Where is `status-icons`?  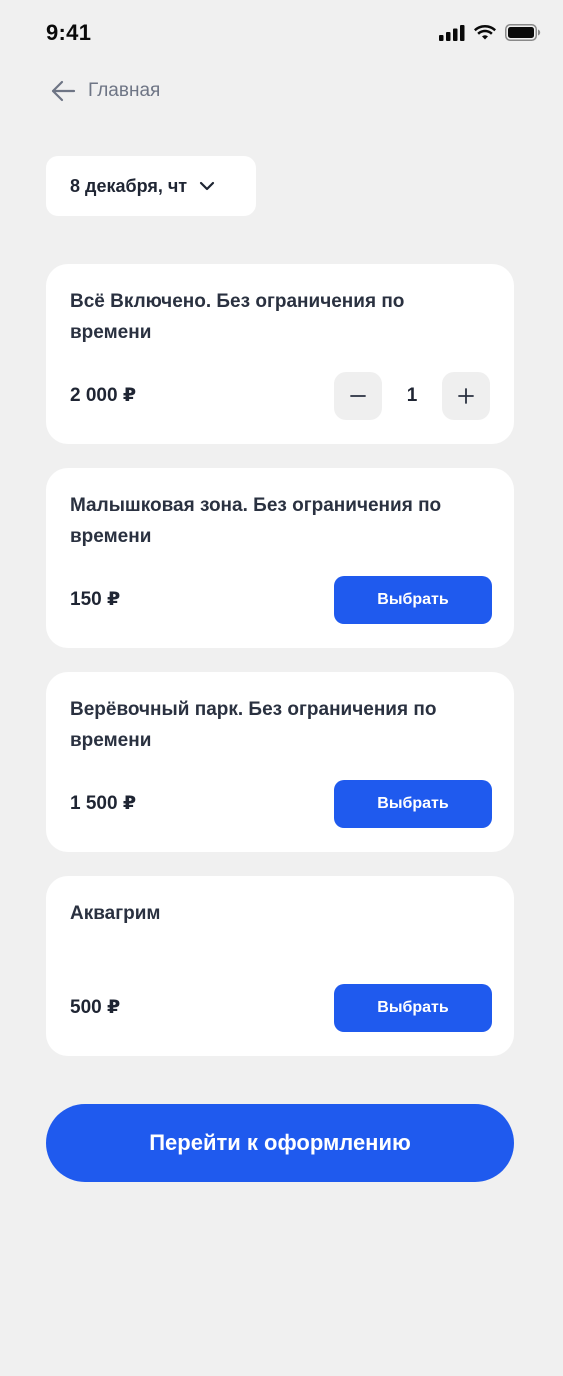
status-icons is located at coordinates (490, 32).